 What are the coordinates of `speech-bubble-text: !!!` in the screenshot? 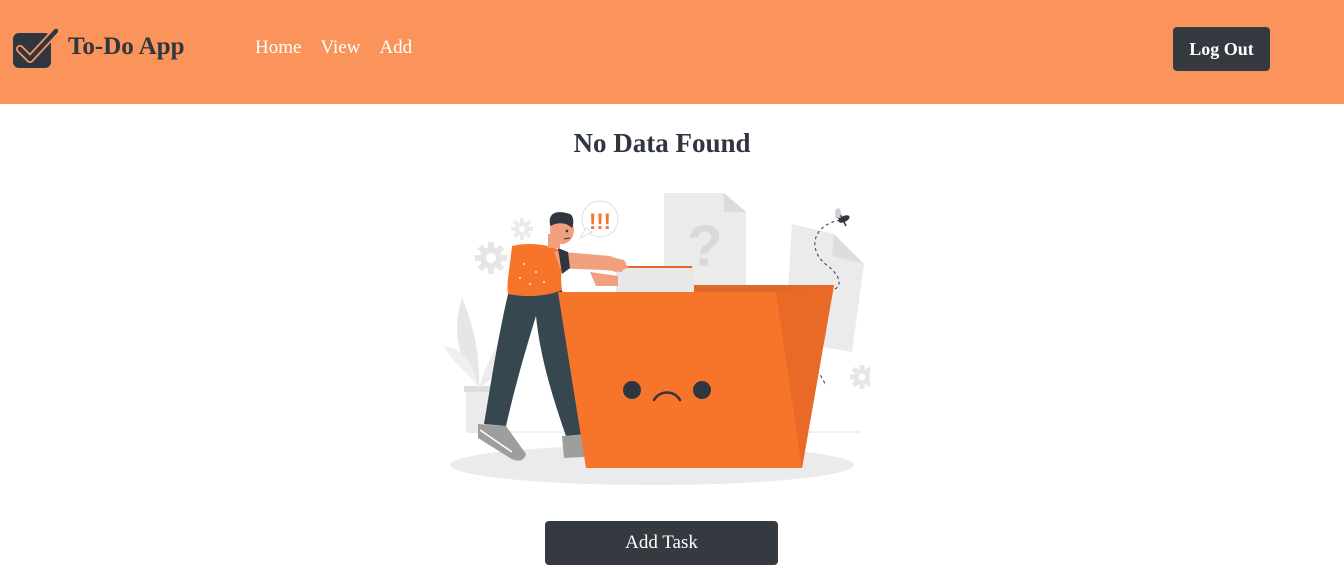 It's located at (600, 221).